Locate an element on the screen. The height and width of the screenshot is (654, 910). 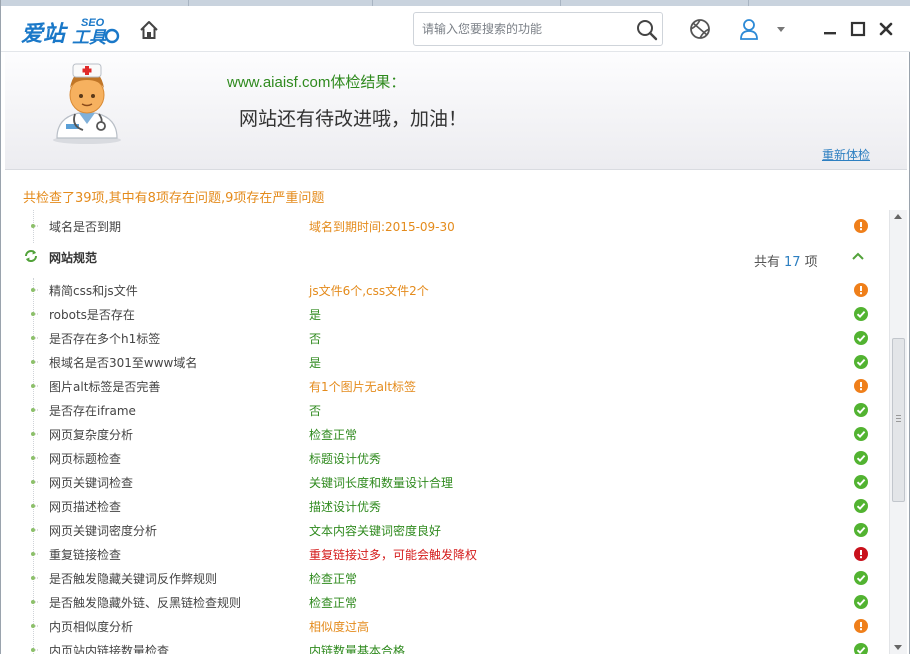
check-result: 有1个图片无alt标签 is located at coordinates (363, 387).